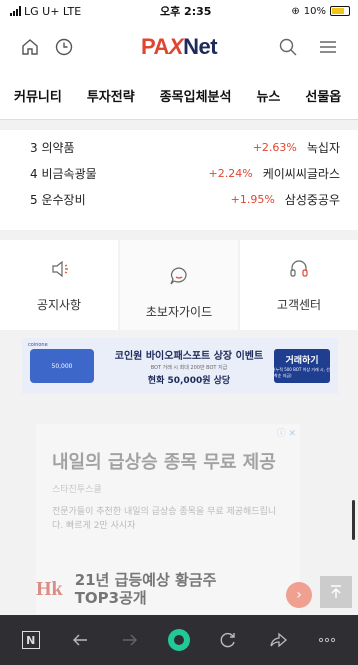 Image resolution: width=358 pixels, height=665 pixels. I want to click on status-right: ⊕ 10%, so click(324, 11).